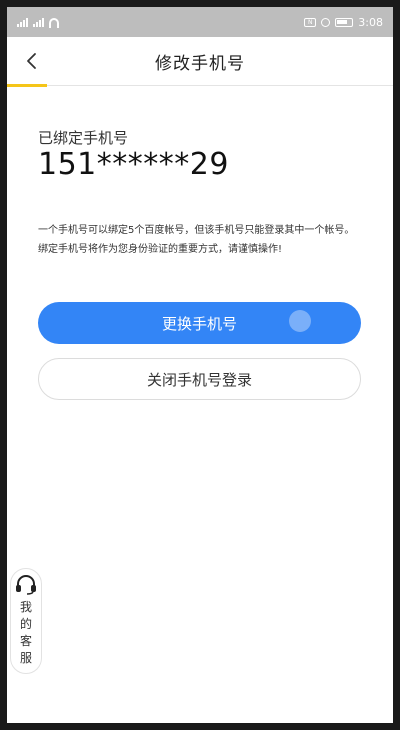 The height and width of the screenshot is (730, 400). Describe the element at coordinates (300, 321) in the screenshot. I see `touch-ripple` at that location.